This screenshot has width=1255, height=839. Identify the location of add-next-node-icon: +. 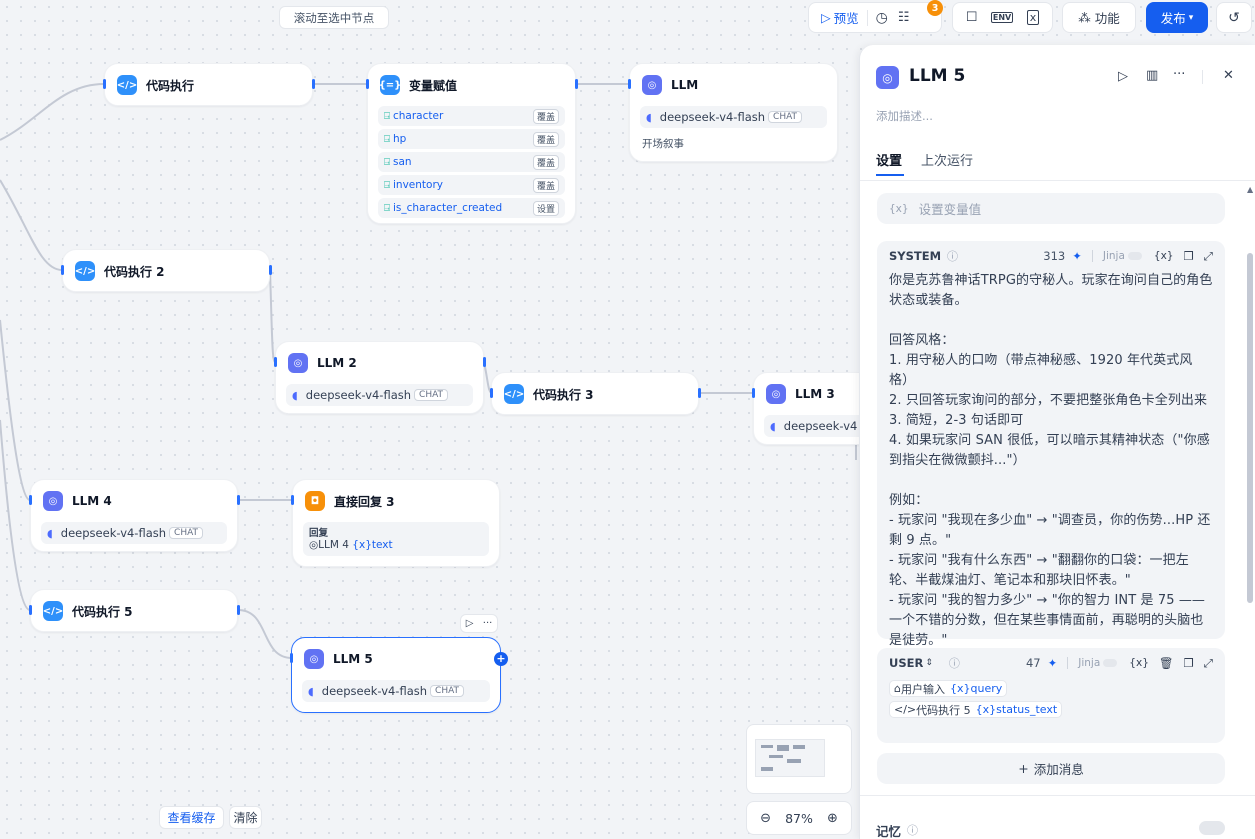
(501, 659).